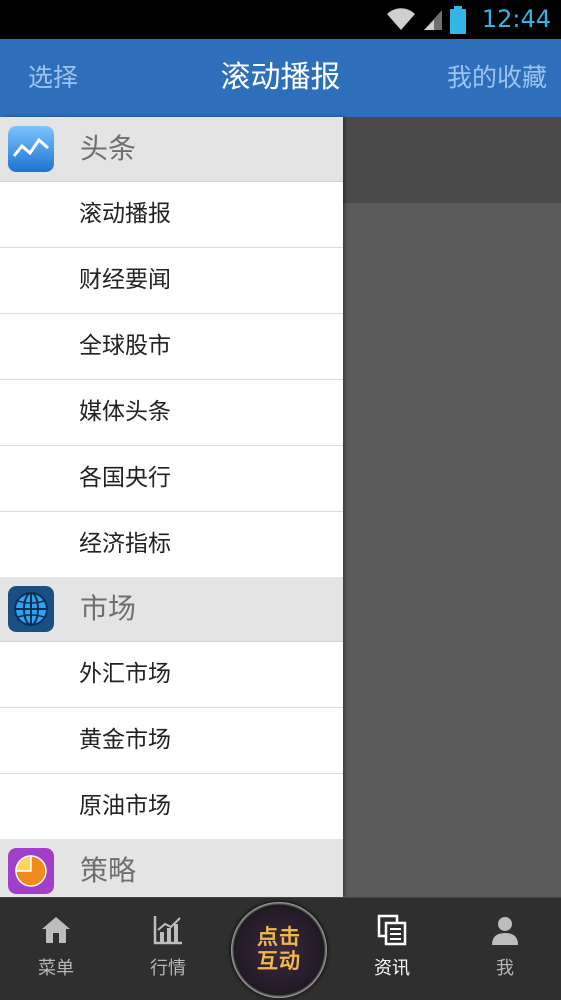 The image size is (561, 1000). What do you see at coordinates (108, 870) in the screenshot?
I see `section-label: 策略` at bounding box center [108, 870].